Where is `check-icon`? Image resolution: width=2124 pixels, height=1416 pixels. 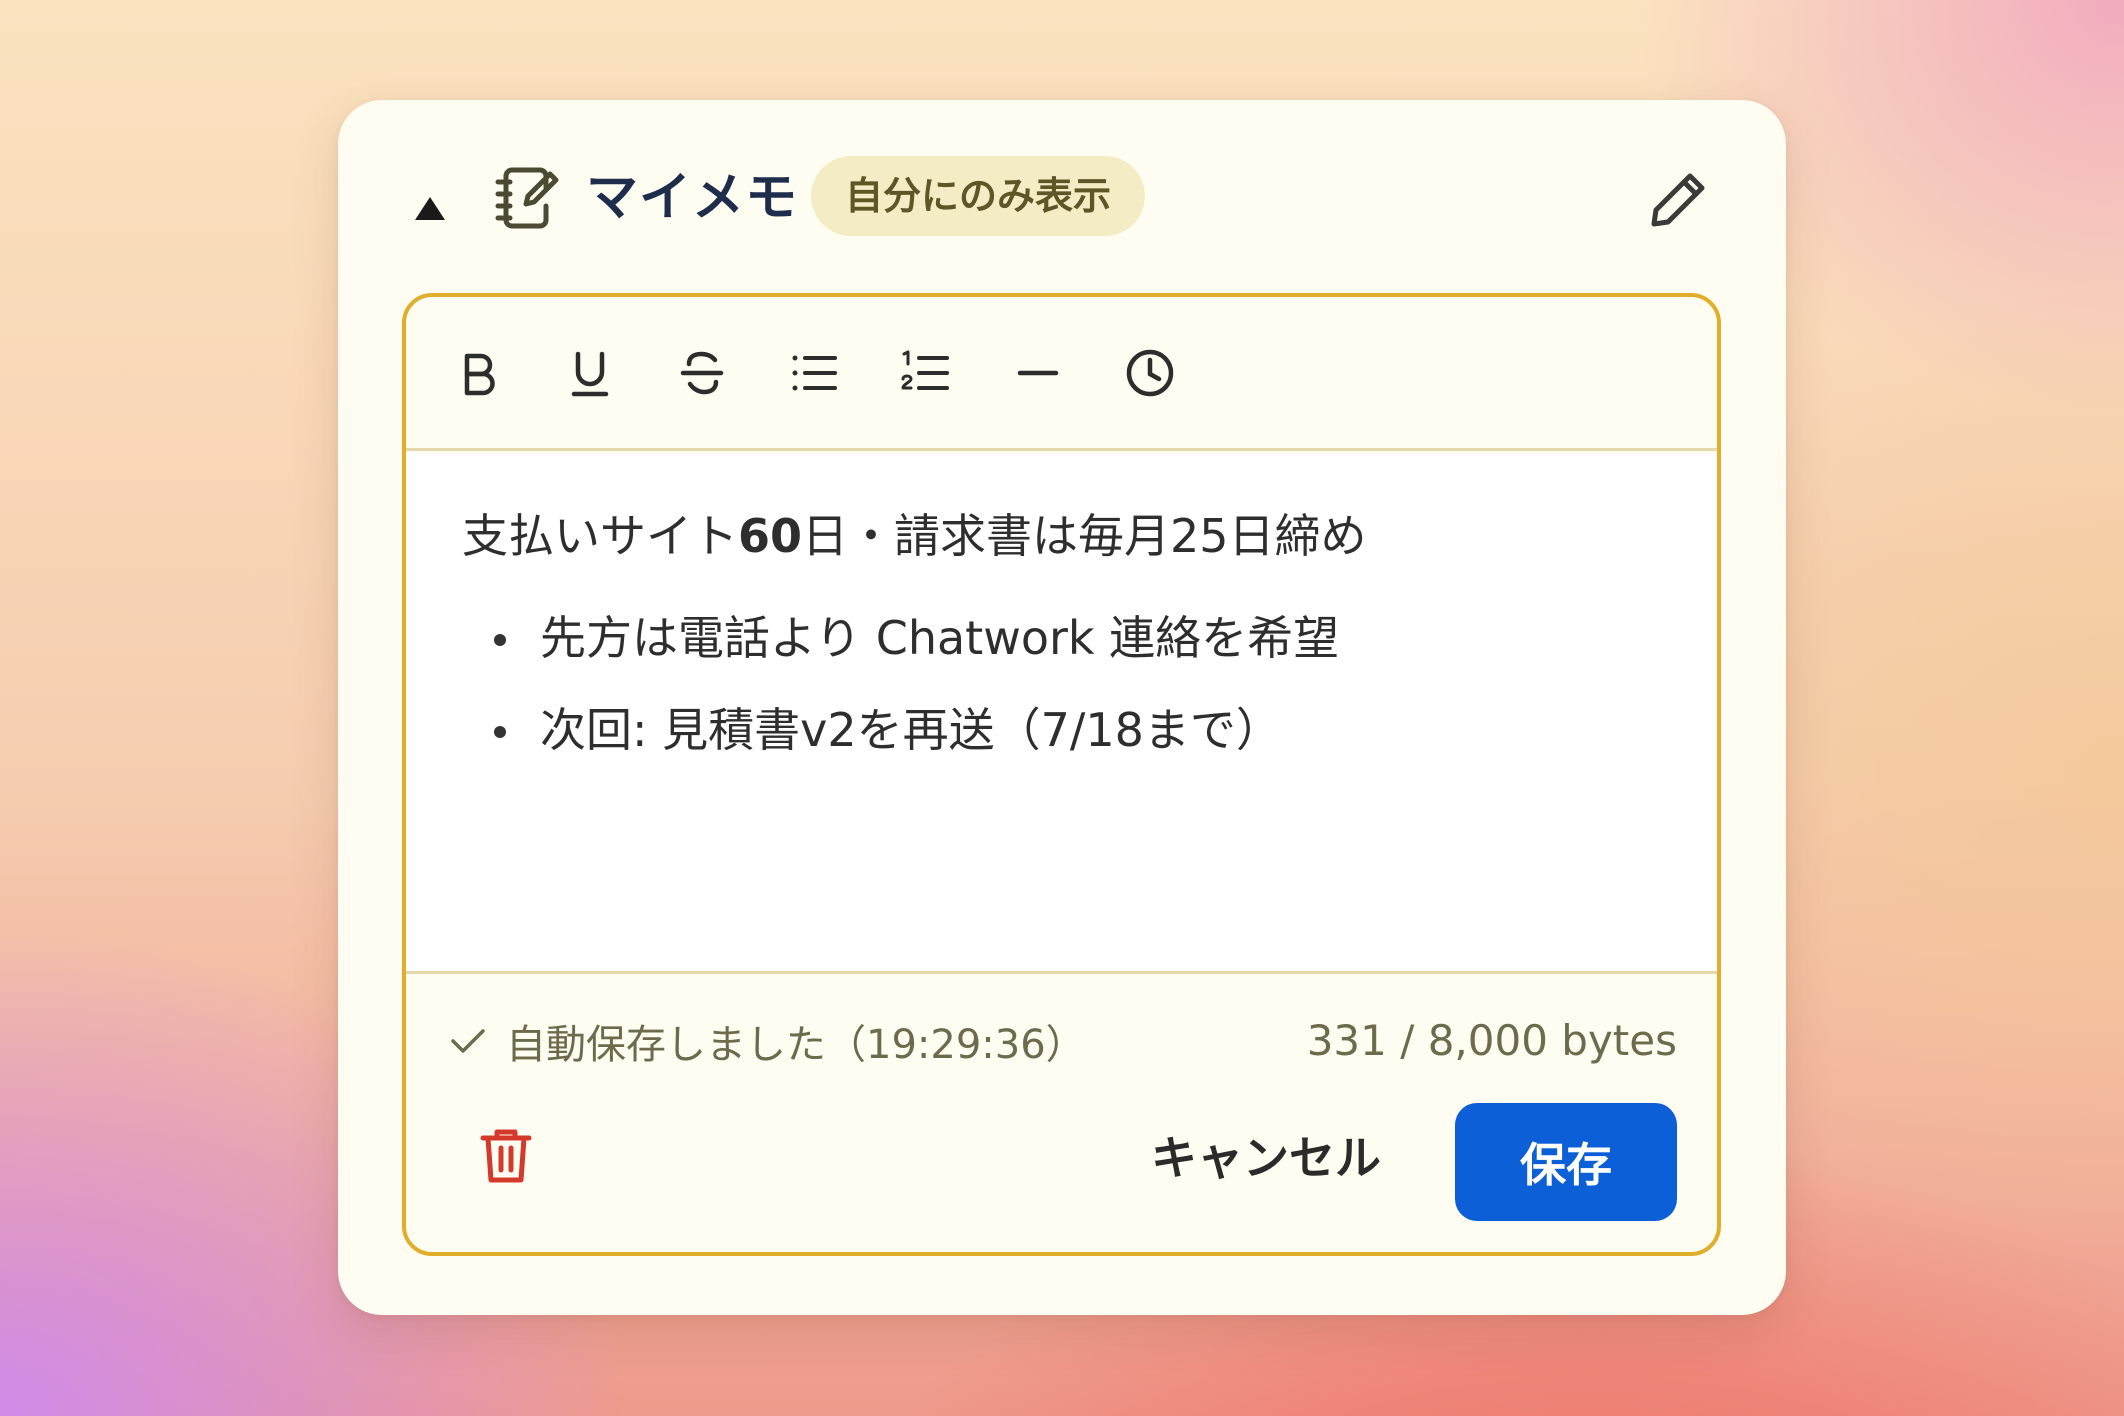
check-icon is located at coordinates (468, 1041).